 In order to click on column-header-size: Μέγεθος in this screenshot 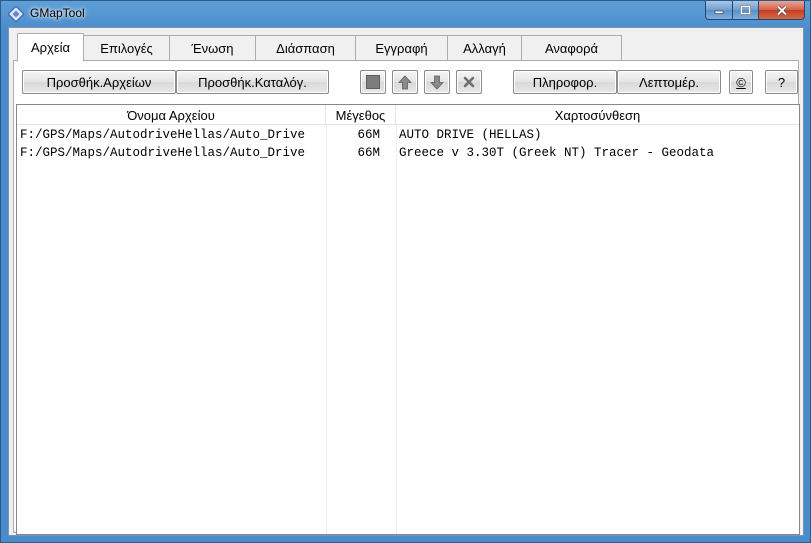, I will do `click(361, 115)`.